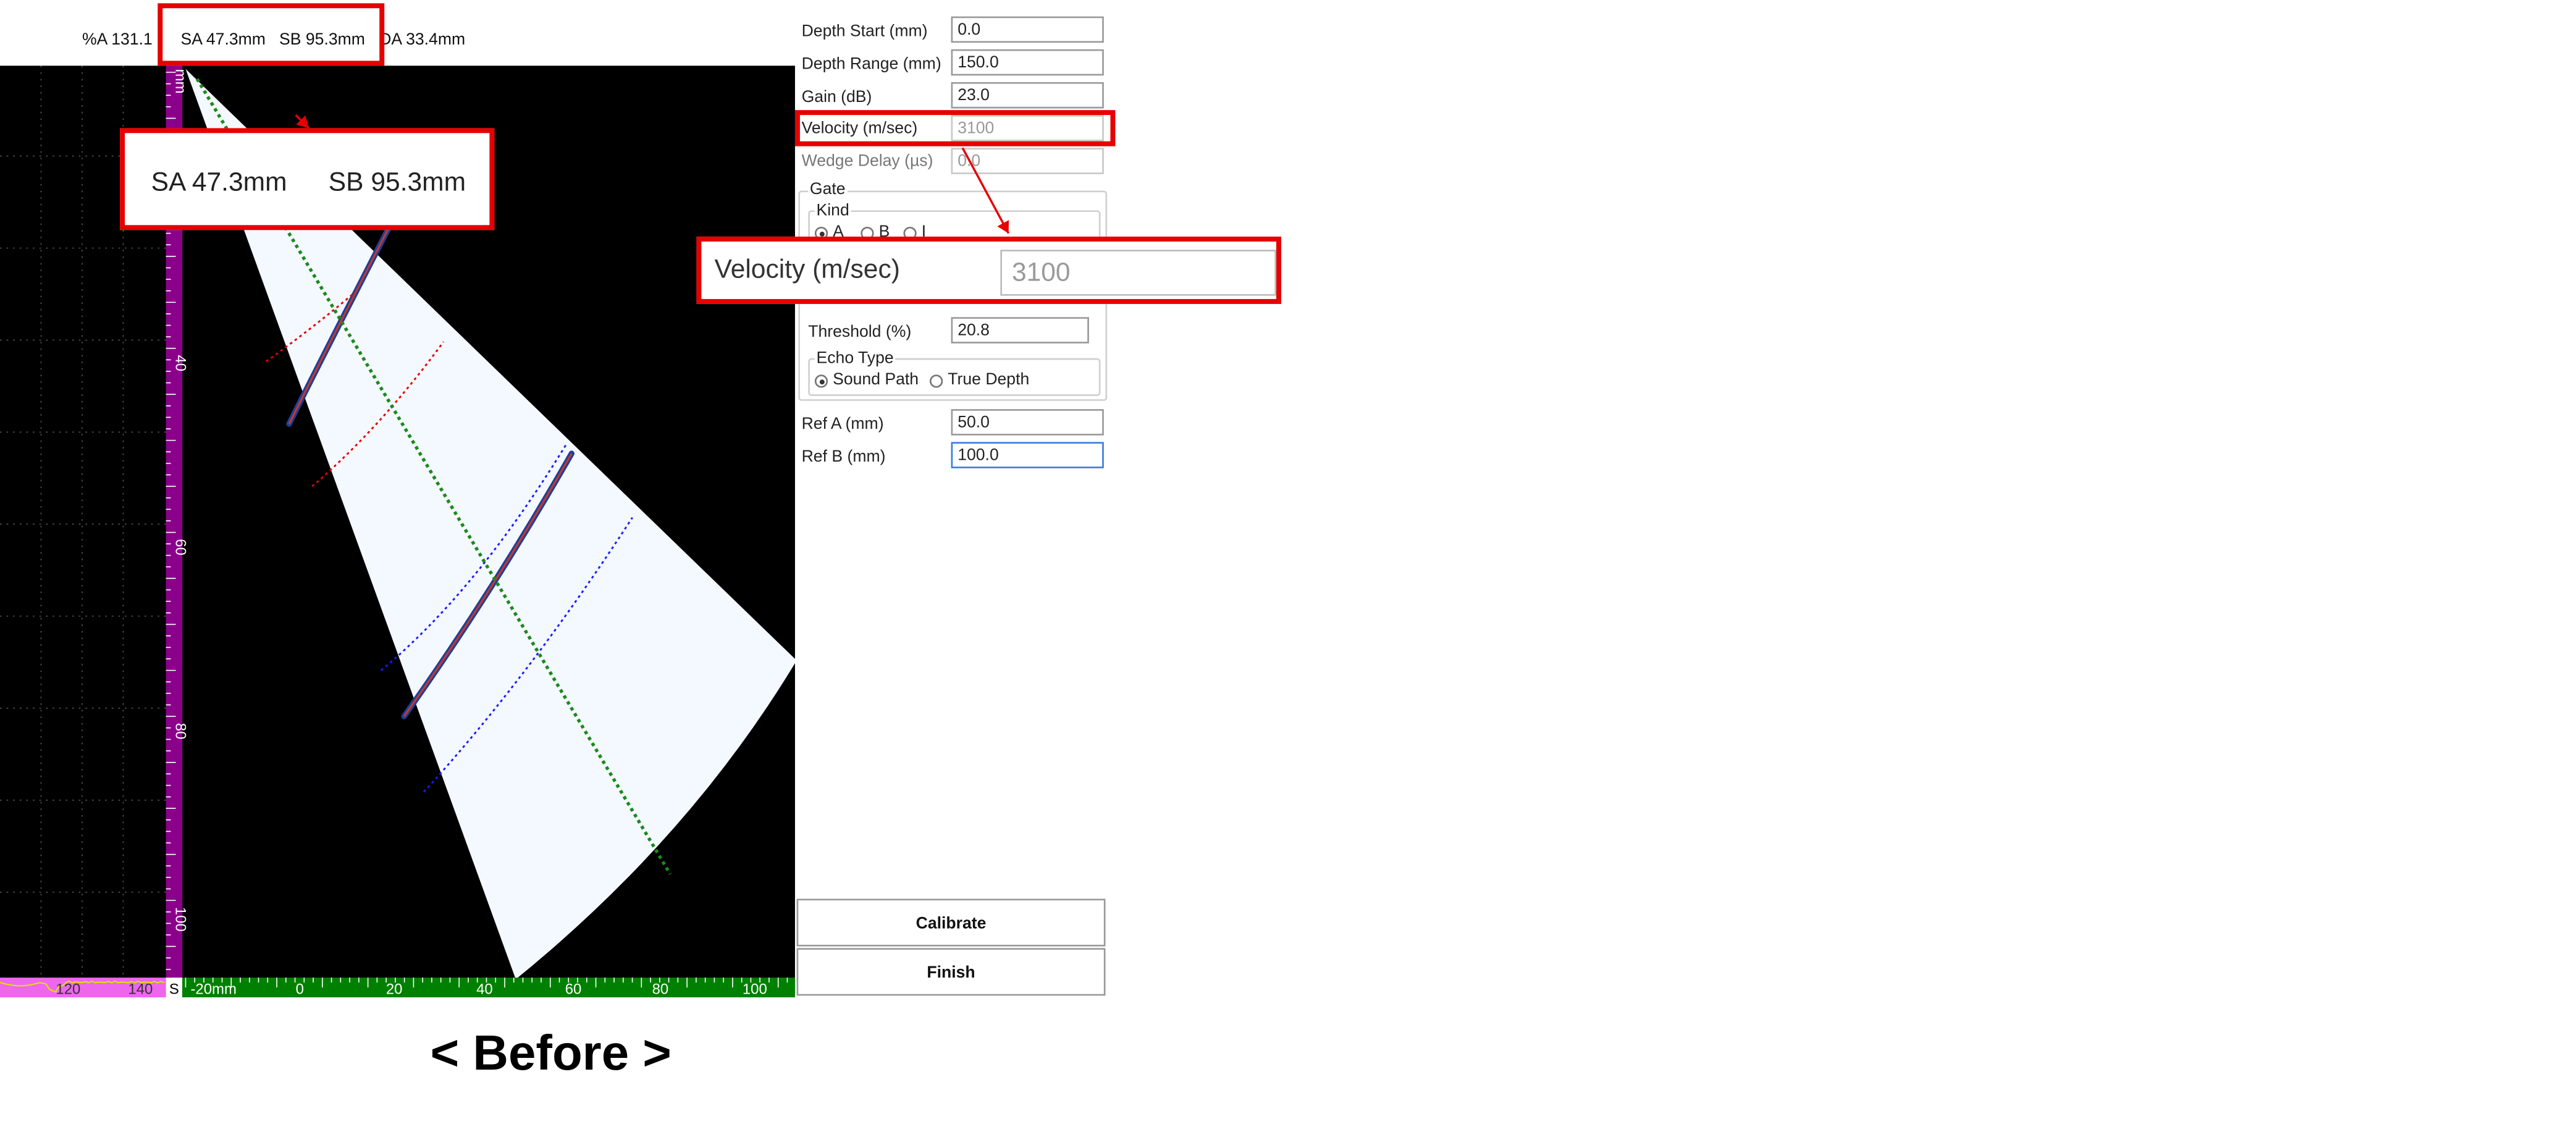  I want to click on status-zoom-callout: SA 47.3mm SB 95.3mm, so click(307, 179).